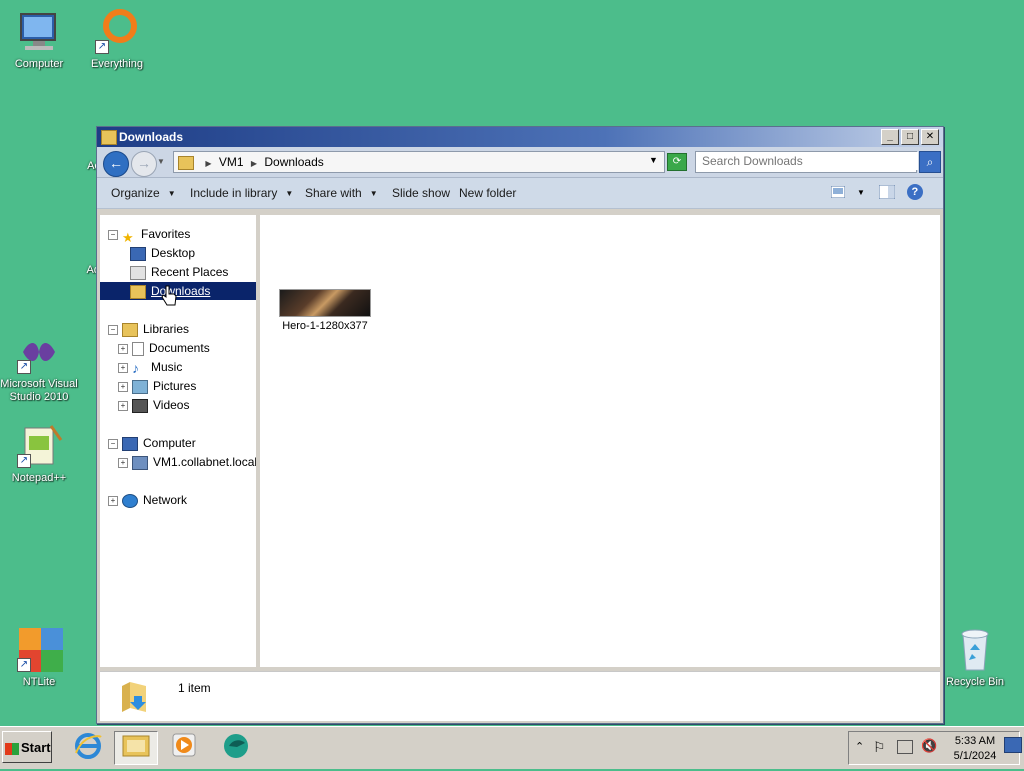  Describe the element at coordinates (130, 443) in the screenshot. I see `computer-icon` at that location.